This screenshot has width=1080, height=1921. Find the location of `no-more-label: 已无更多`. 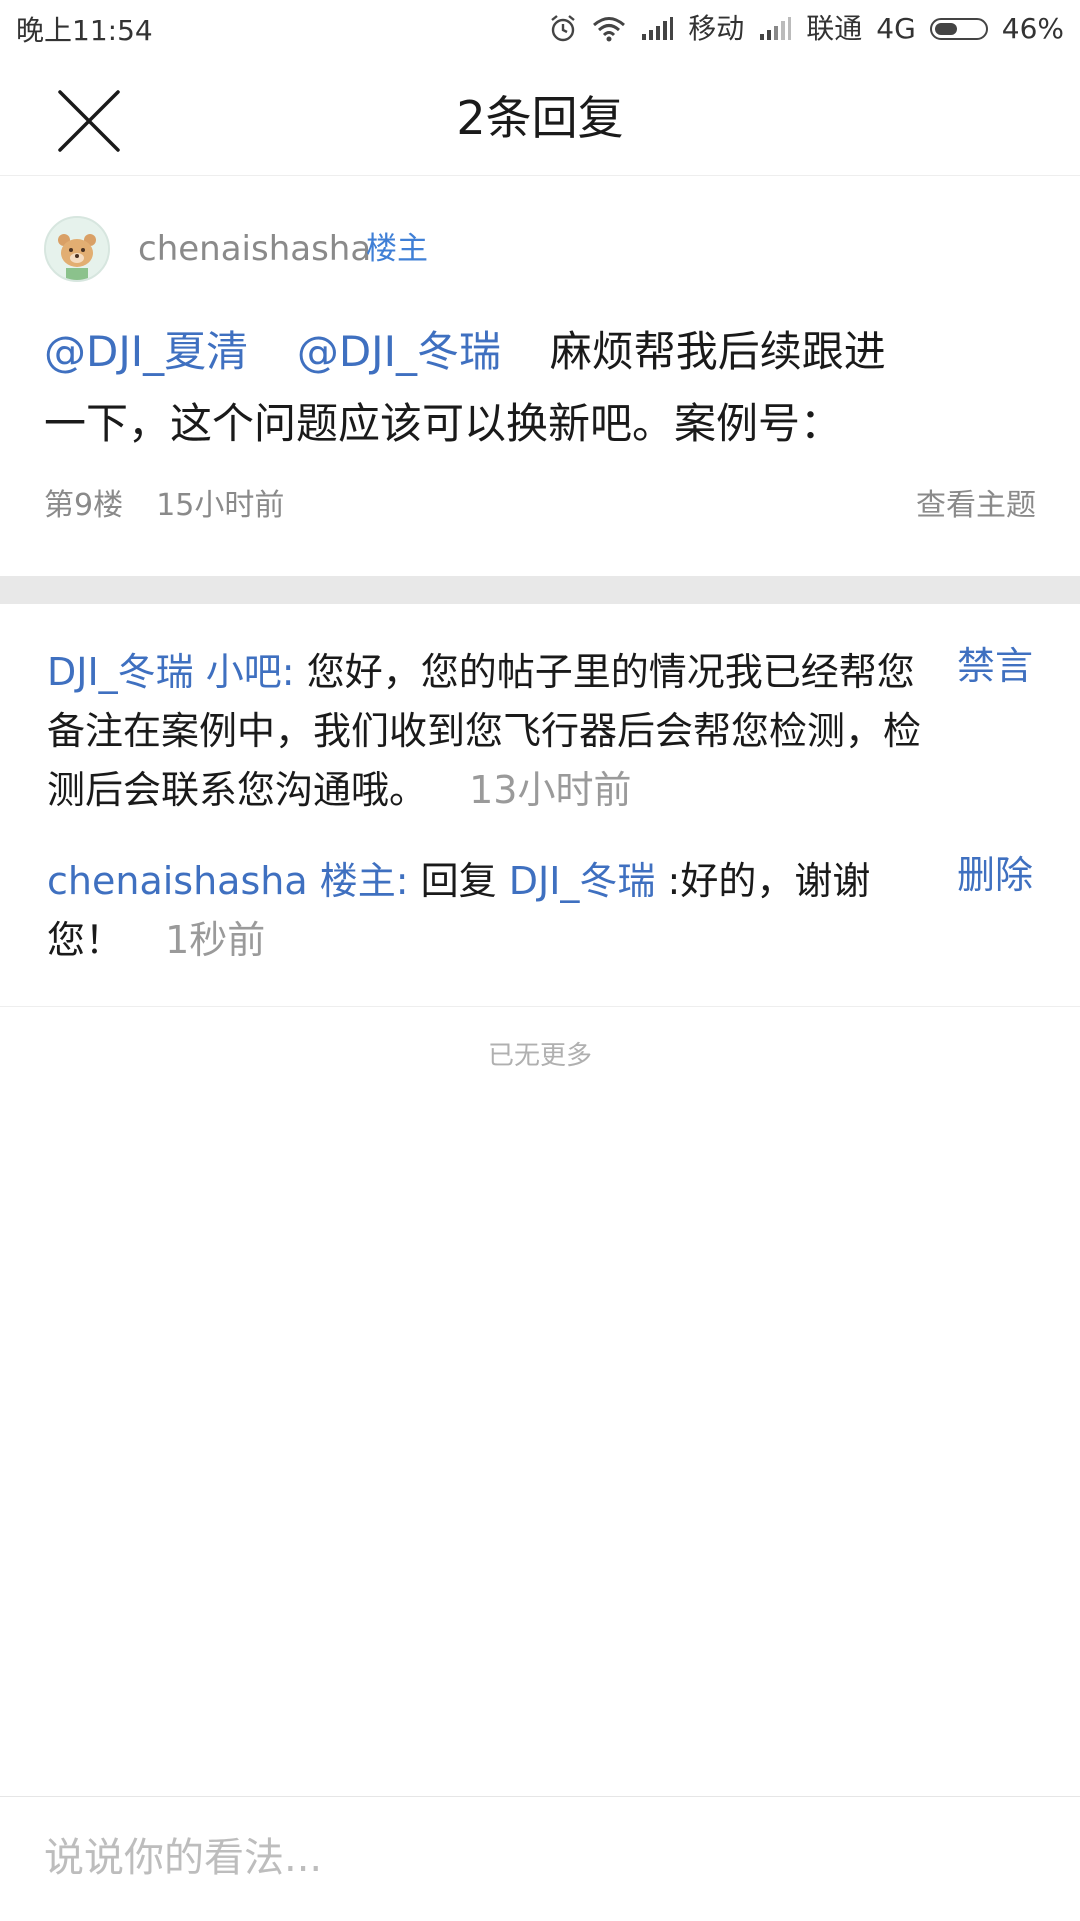

no-more-label: 已无更多 is located at coordinates (539, 1056).